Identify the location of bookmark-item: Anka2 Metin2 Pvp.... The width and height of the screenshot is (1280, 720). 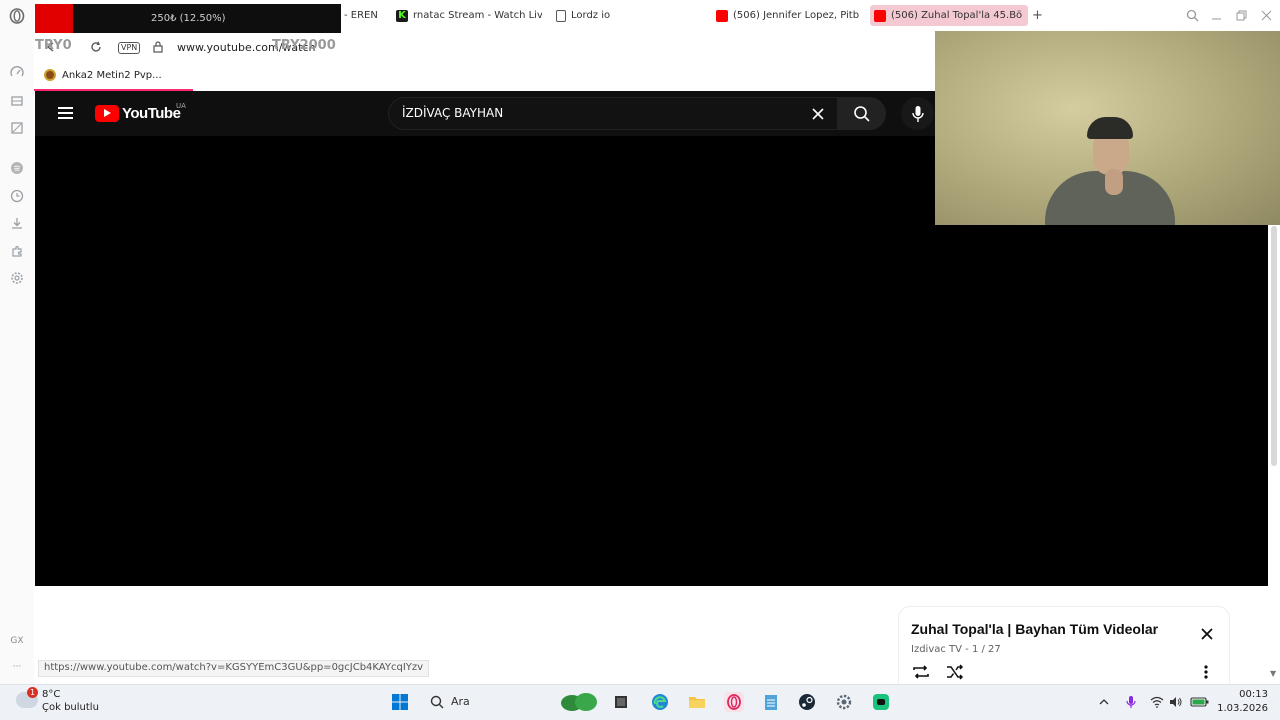
(103, 75).